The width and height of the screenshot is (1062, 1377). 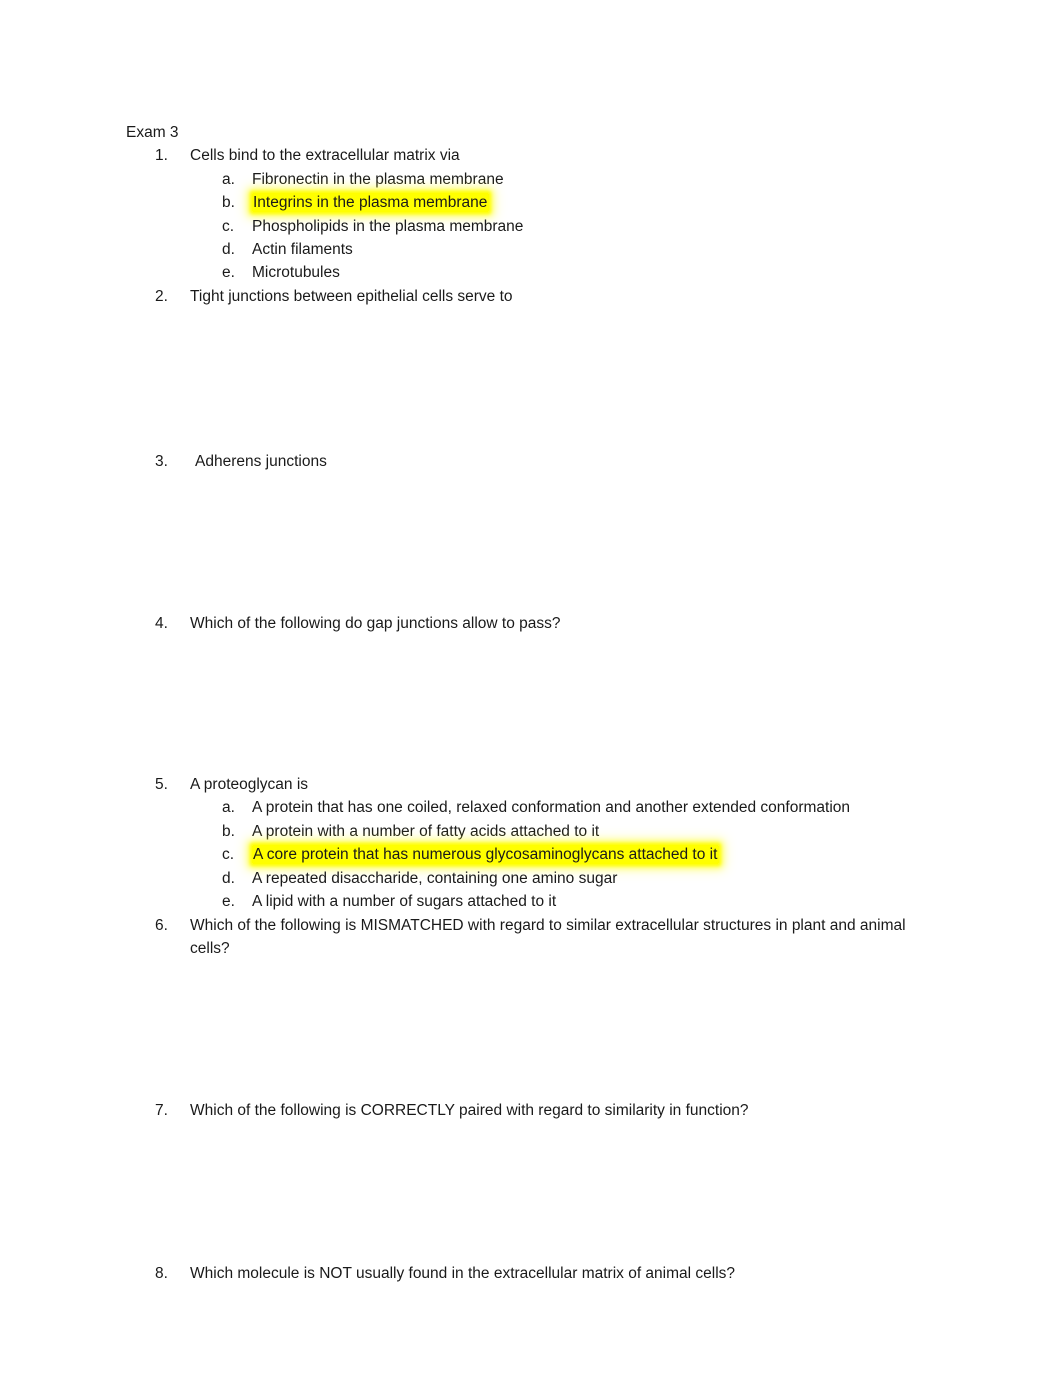 I want to click on question-number: 4., so click(x=161, y=623).